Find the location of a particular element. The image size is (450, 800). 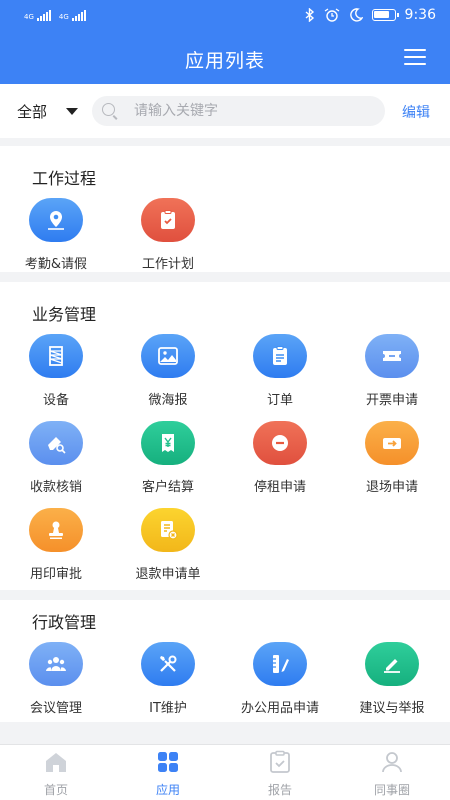

app-invoice-request: 开票申请 is located at coordinates (392, 371).